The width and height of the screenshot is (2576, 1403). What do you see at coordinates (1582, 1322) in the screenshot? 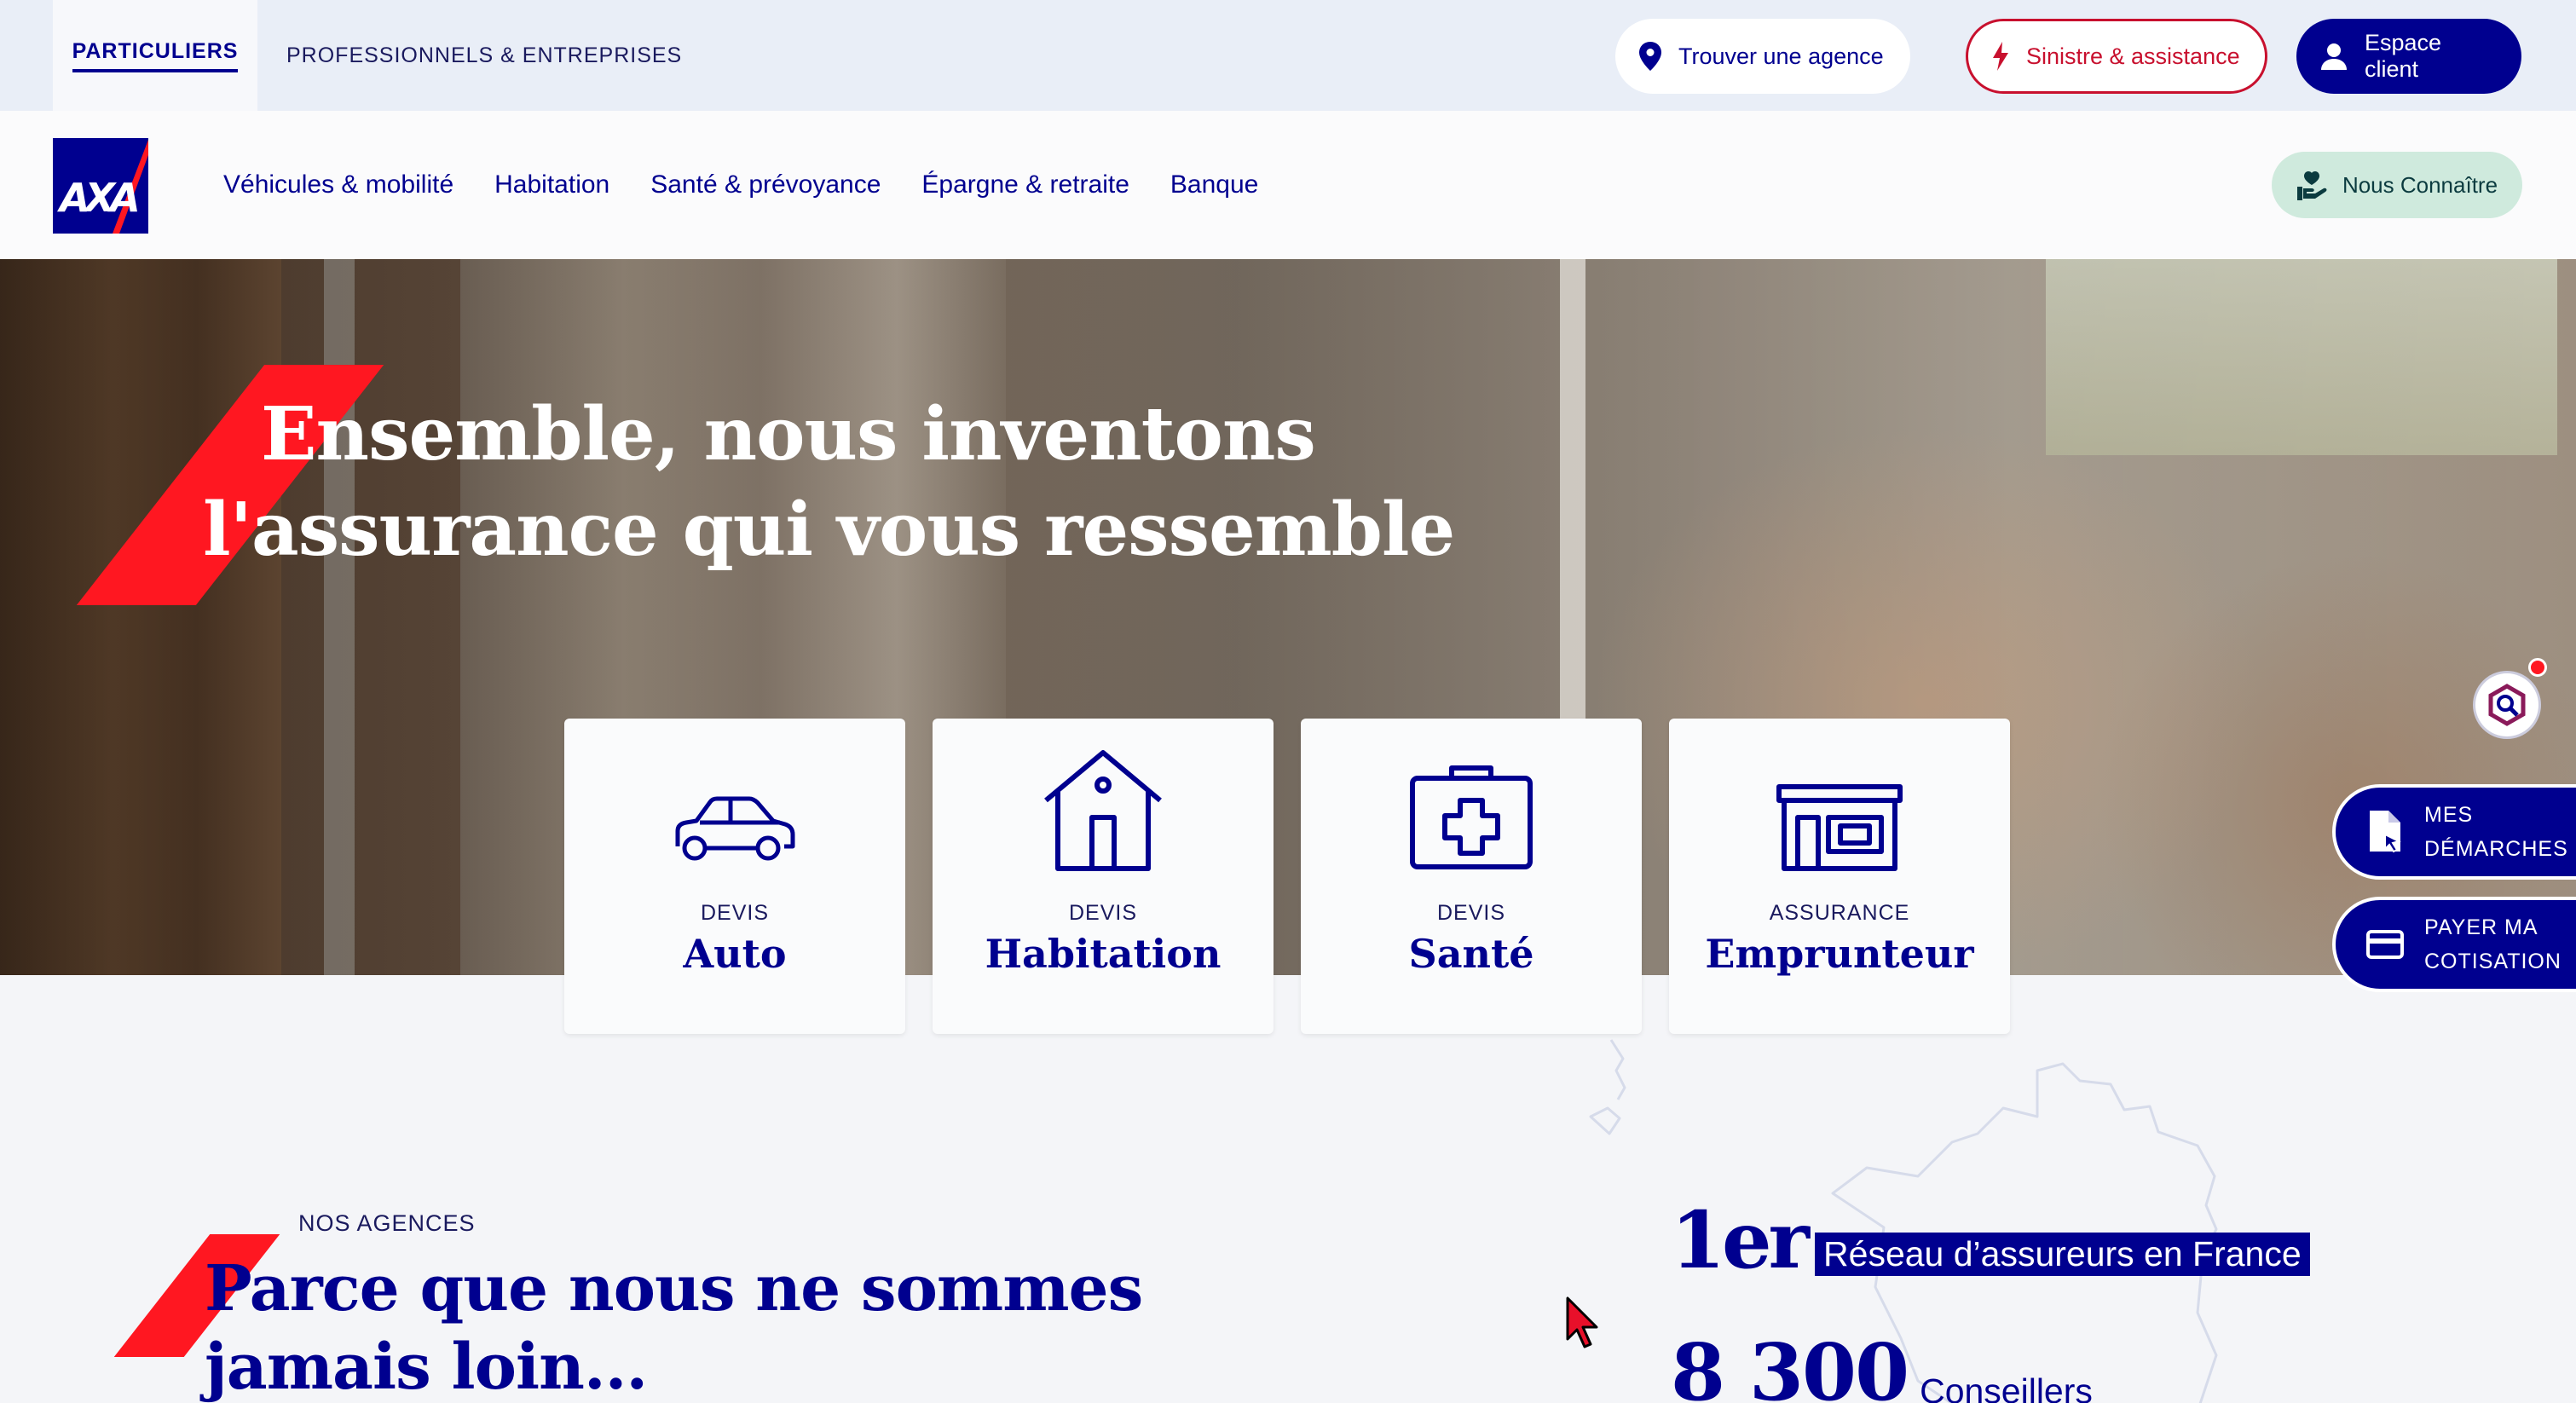
I see `mouse-cursor-icon` at bounding box center [1582, 1322].